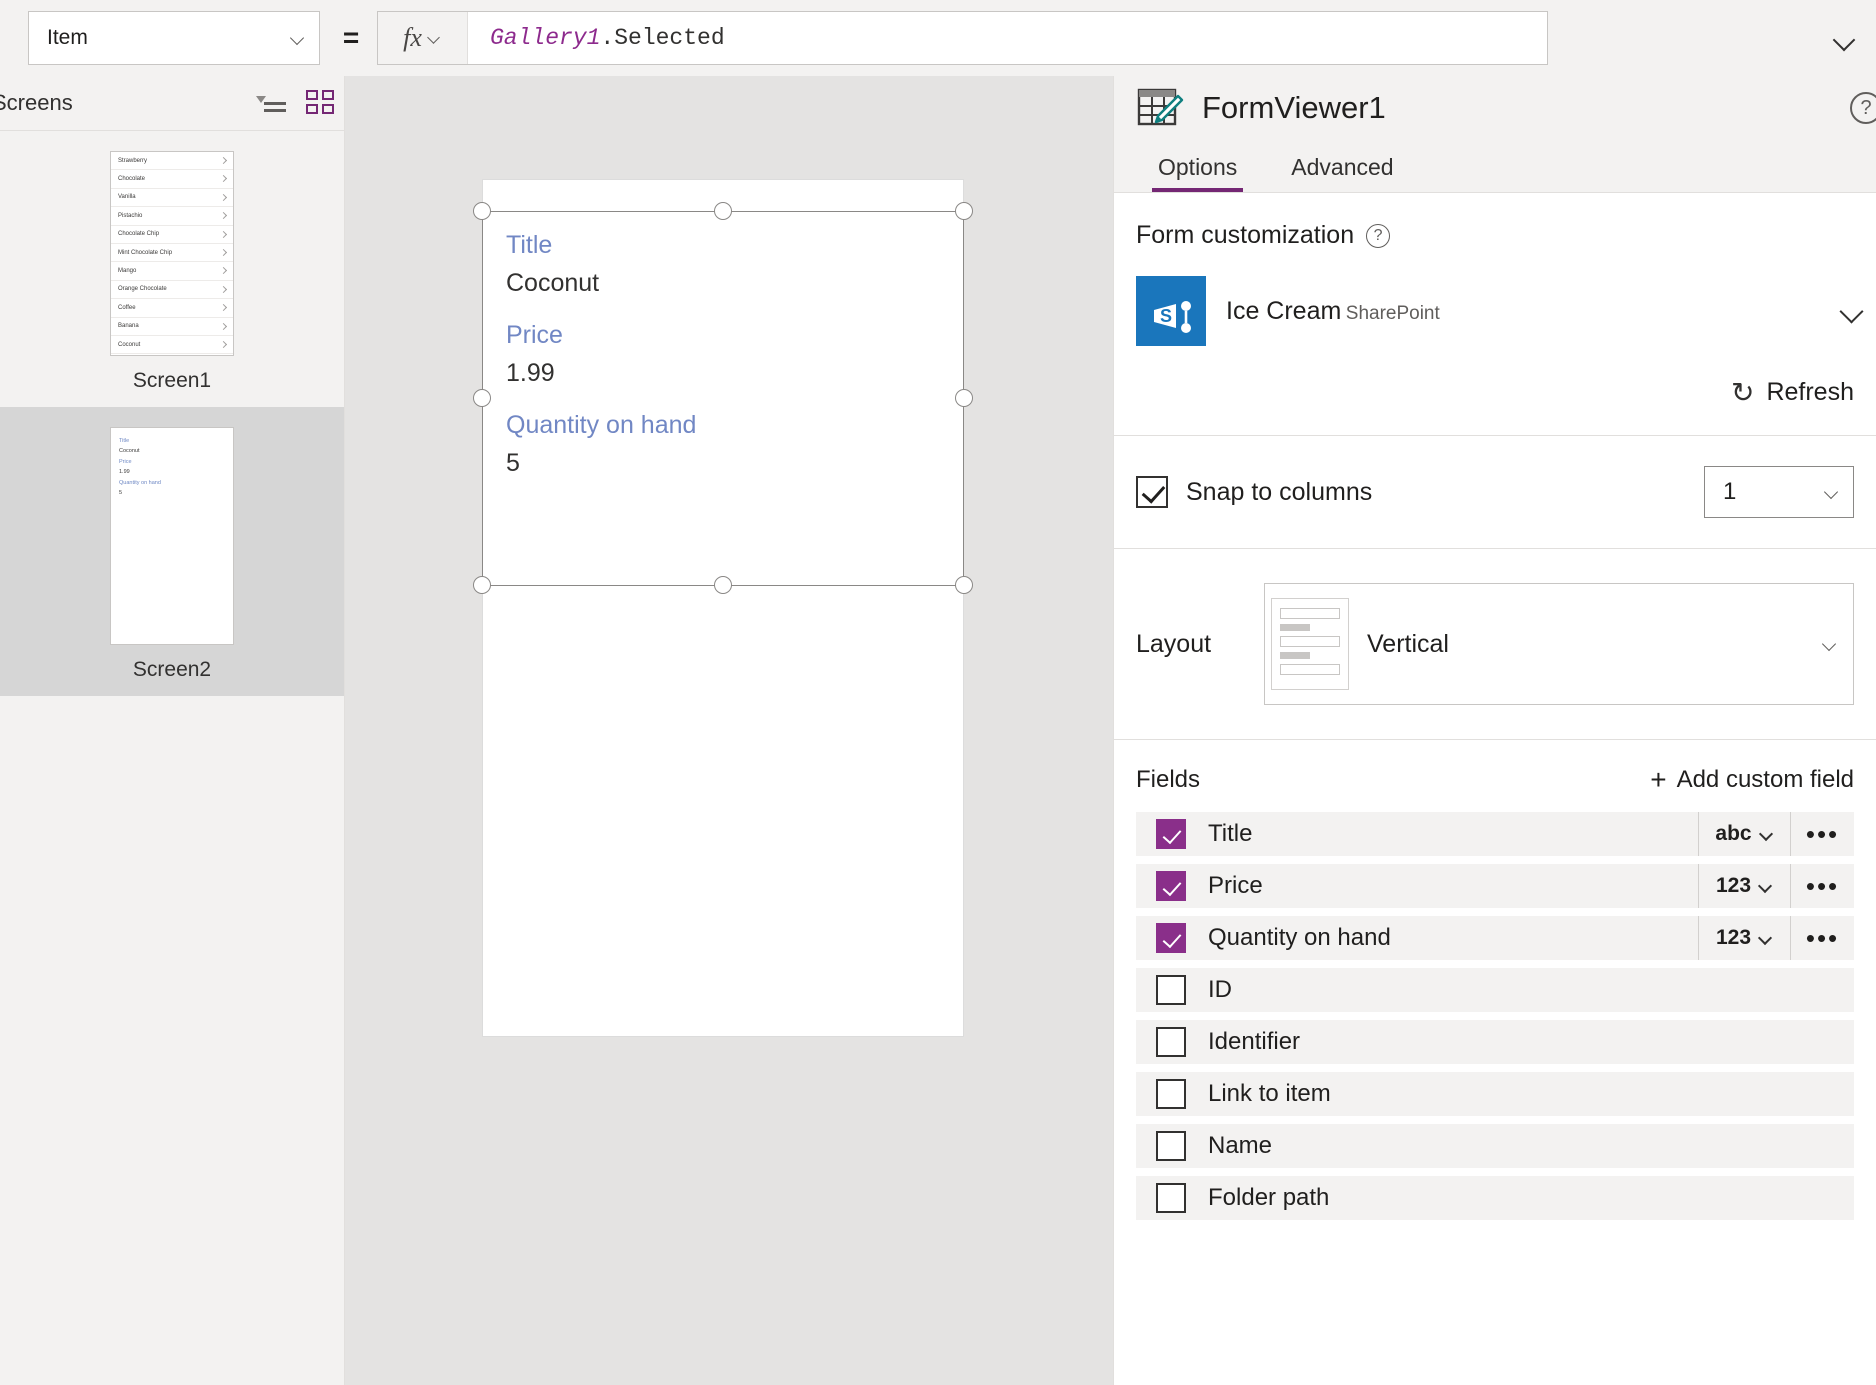 The width and height of the screenshot is (1876, 1385). I want to click on field-type-value: abc, so click(1733, 833).